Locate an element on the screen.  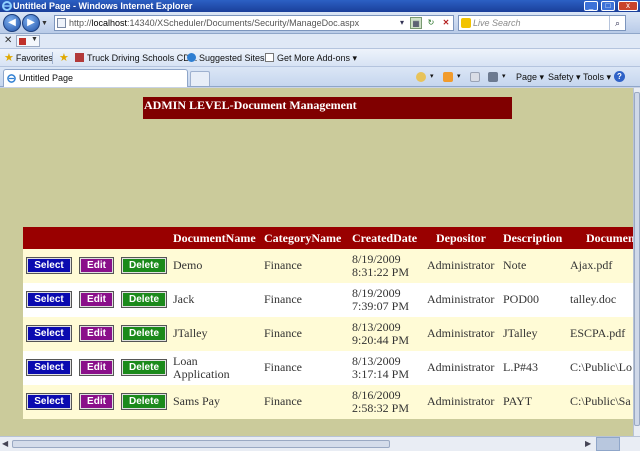
horizontal-scroll-thumb is located at coordinates (201, 444).